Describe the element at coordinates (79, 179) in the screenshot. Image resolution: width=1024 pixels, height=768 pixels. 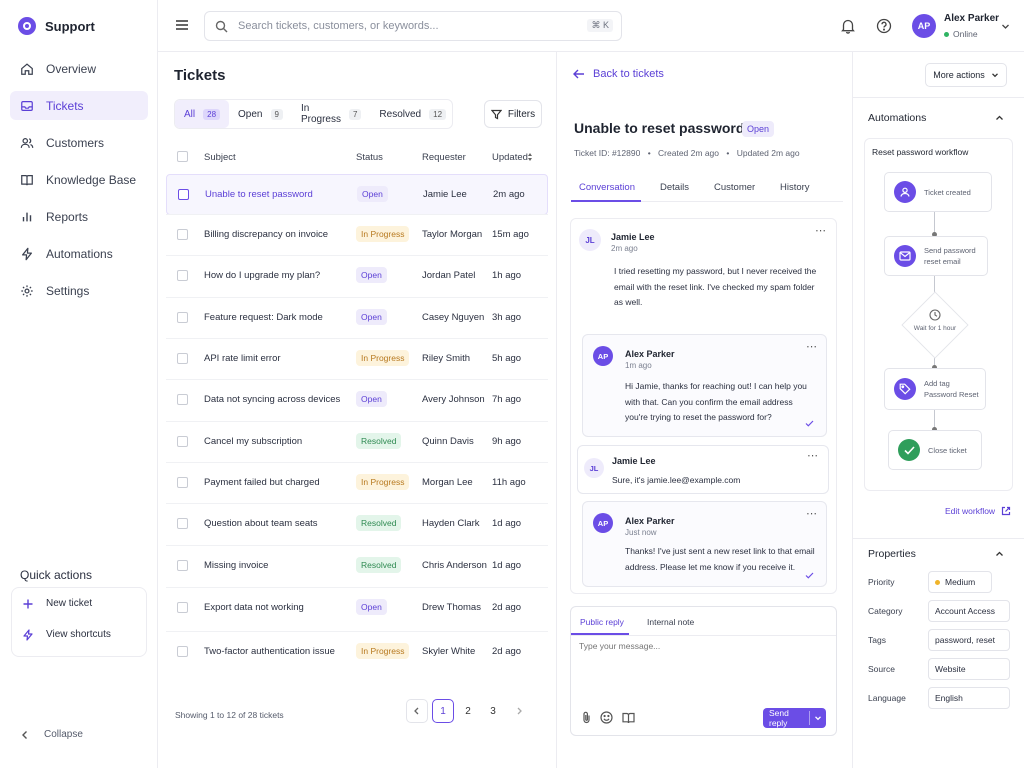
I see `sidebar-item-knowledge-base: Knowledge Base` at that location.